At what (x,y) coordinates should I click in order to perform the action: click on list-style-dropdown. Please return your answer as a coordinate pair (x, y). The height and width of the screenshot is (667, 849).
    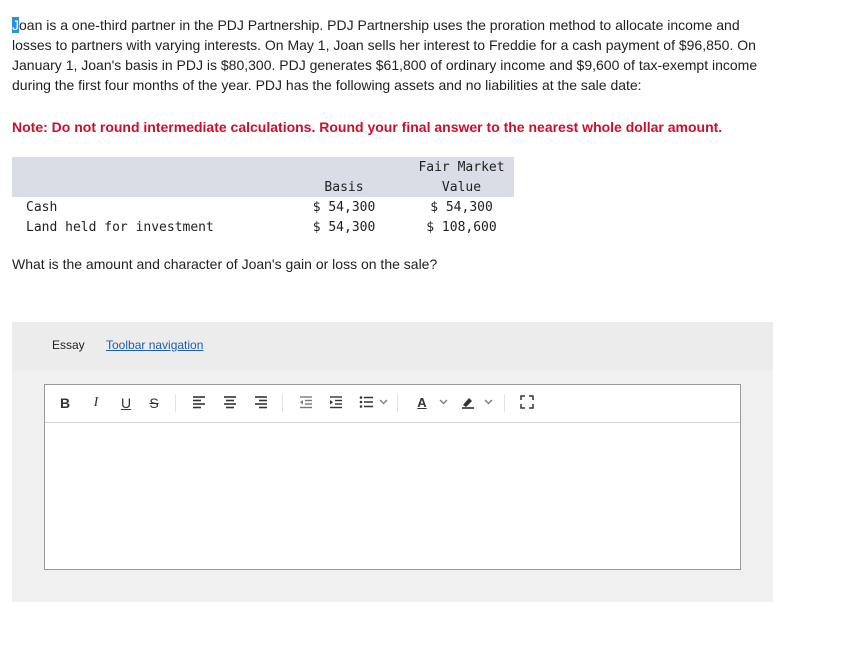
    Looking at the image, I should click on (383, 403).